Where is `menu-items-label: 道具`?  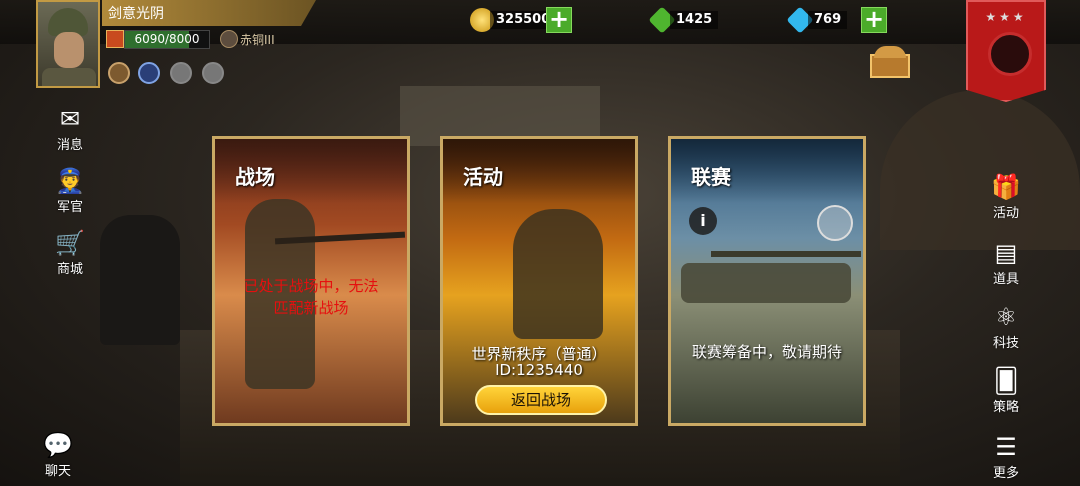
menu-items-label: 道具 is located at coordinates (1005, 279).